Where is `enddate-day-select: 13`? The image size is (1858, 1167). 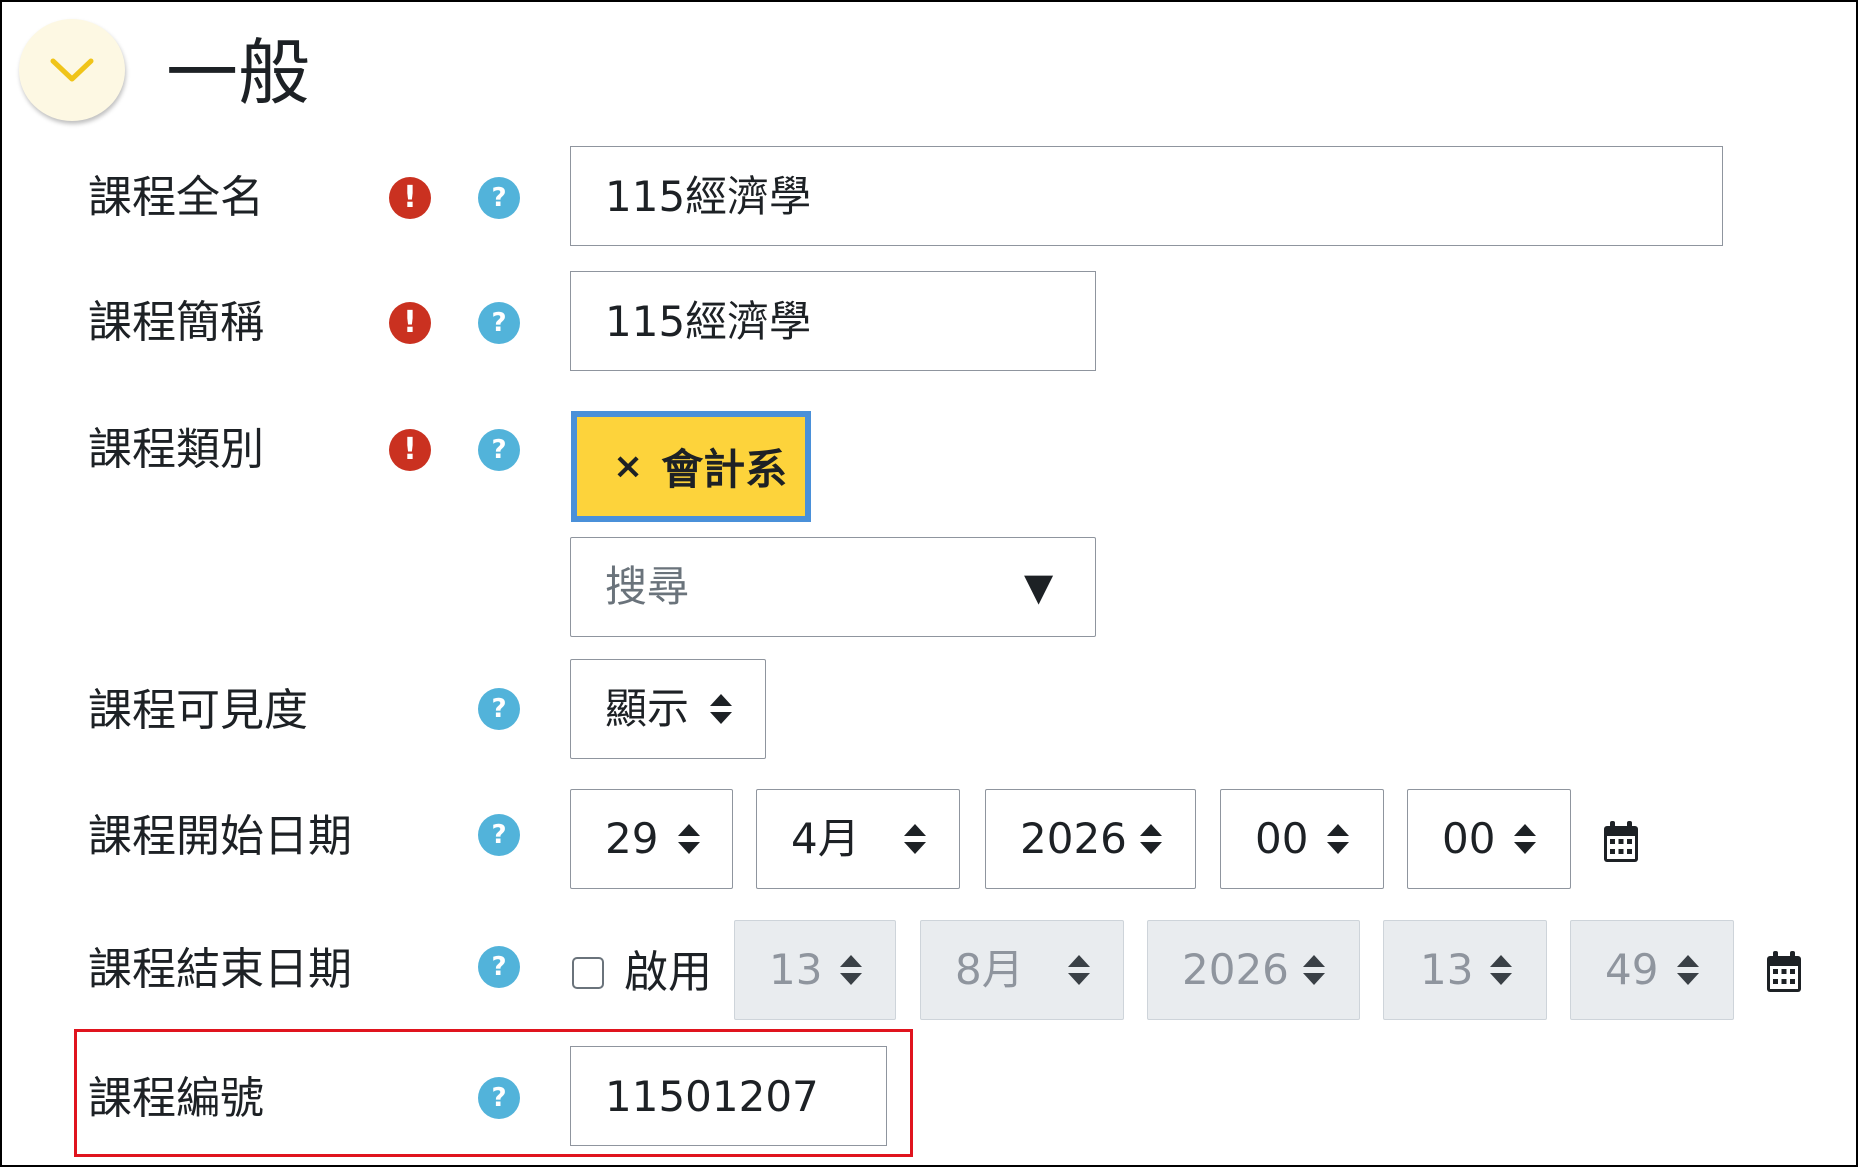
enddate-day-select: 13 is located at coordinates (815, 970).